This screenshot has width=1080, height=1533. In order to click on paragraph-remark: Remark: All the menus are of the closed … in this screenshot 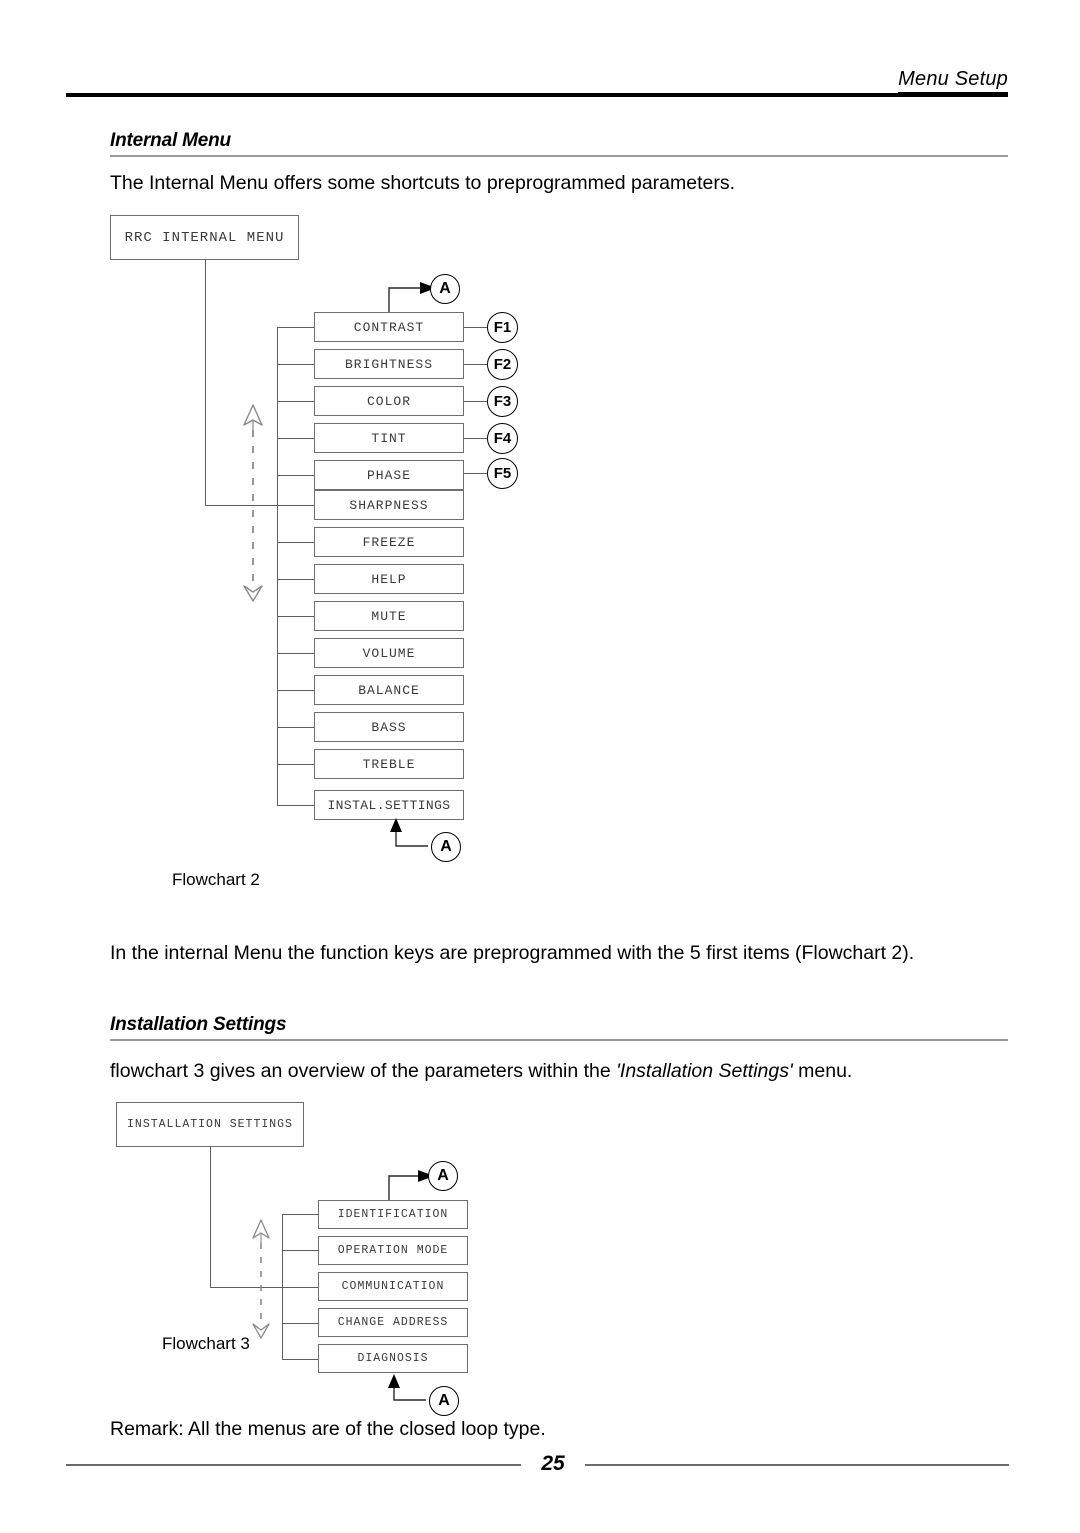, I will do `click(328, 1429)`.